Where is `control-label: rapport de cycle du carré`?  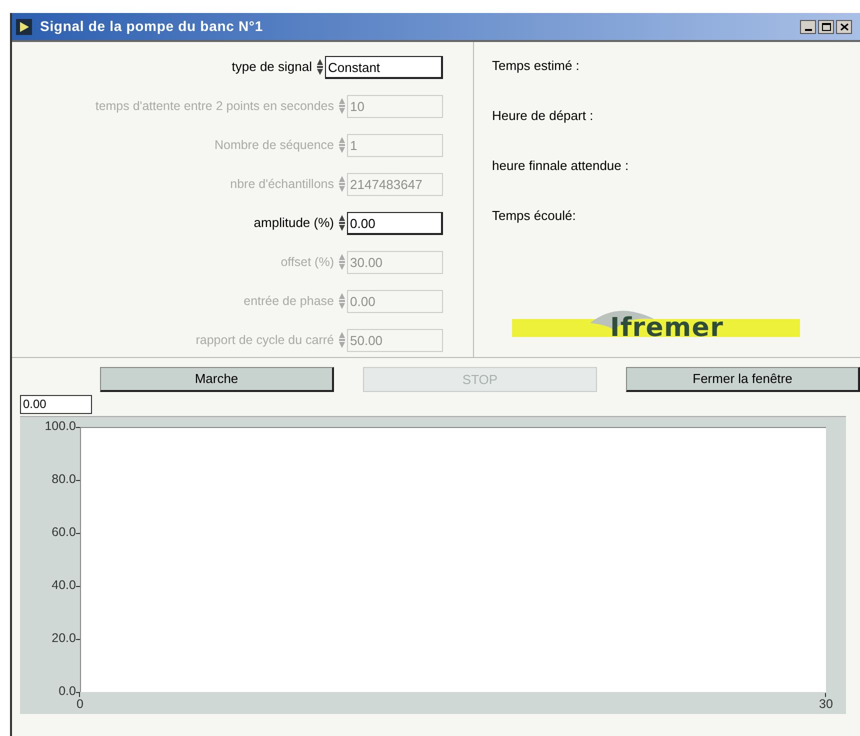
control-label: rapport de cycle du carré is located at coordinates (265, 340).